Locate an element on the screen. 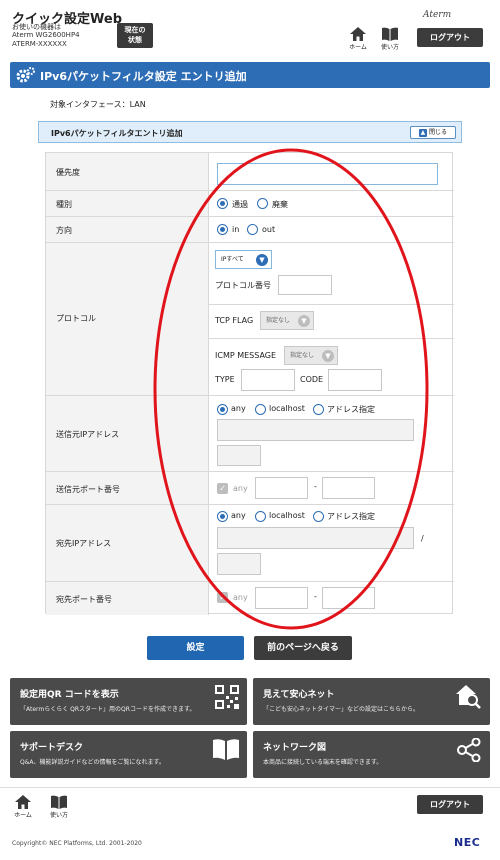 This screenshot has width=500, height=860. footer-help-label: 使い方 is located at coordinates (58, 815).